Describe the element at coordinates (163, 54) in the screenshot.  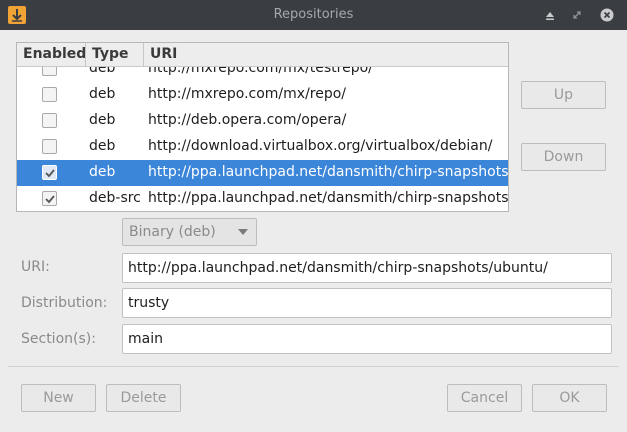
I see `header-uri: URI` at that location.